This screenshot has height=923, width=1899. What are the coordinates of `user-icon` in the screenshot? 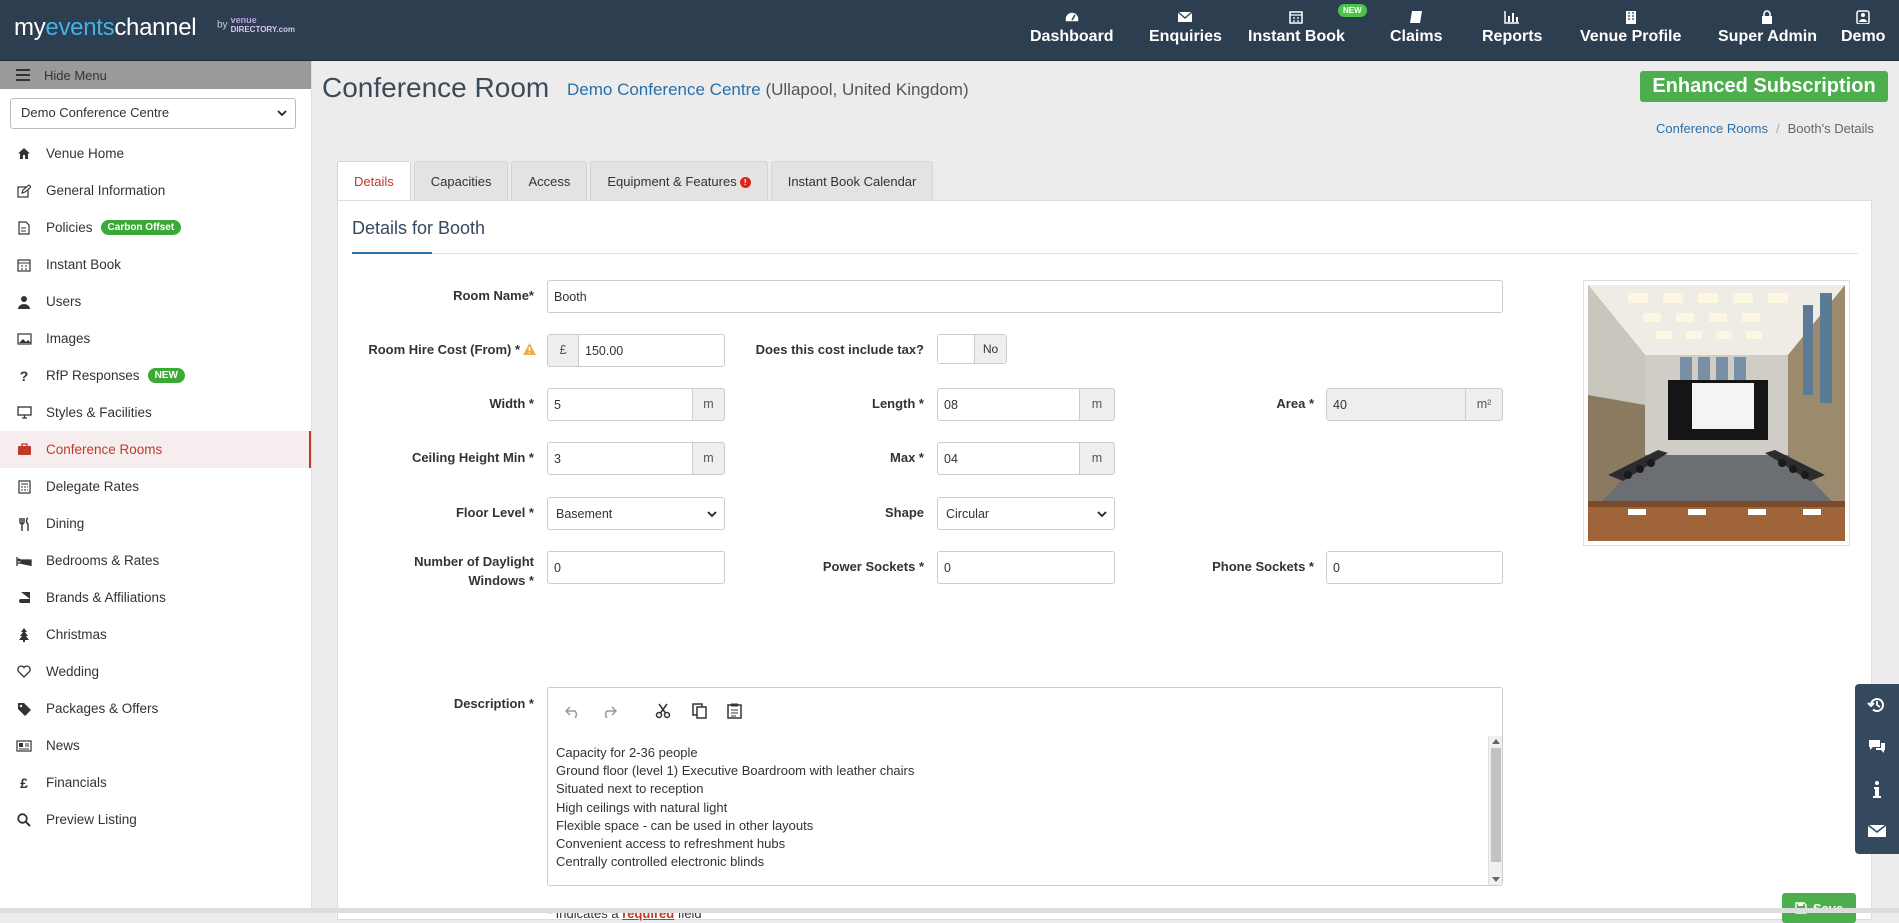 It's located at (24, 302).